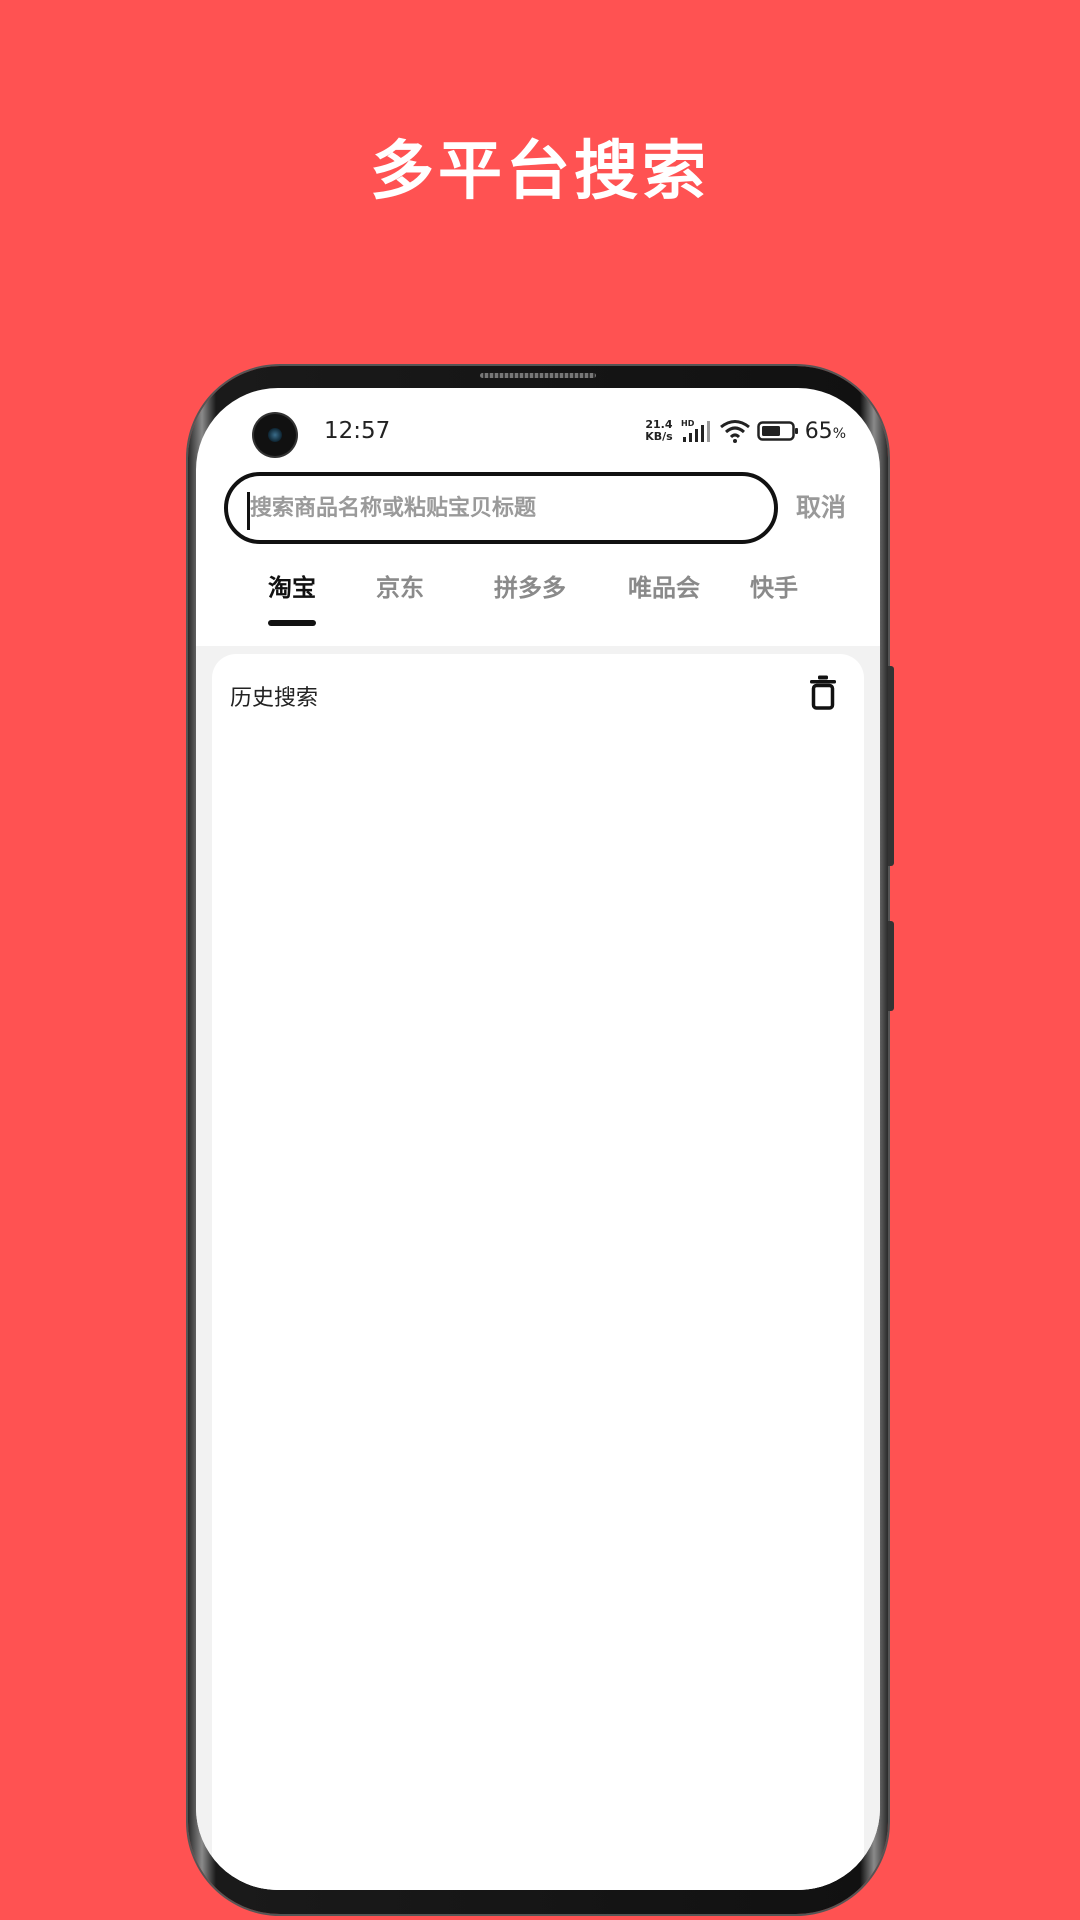  What do you see at coordinates (839, 433) in the screenshot?
I see `battery-unit: %` at bounding box center [839, 433].